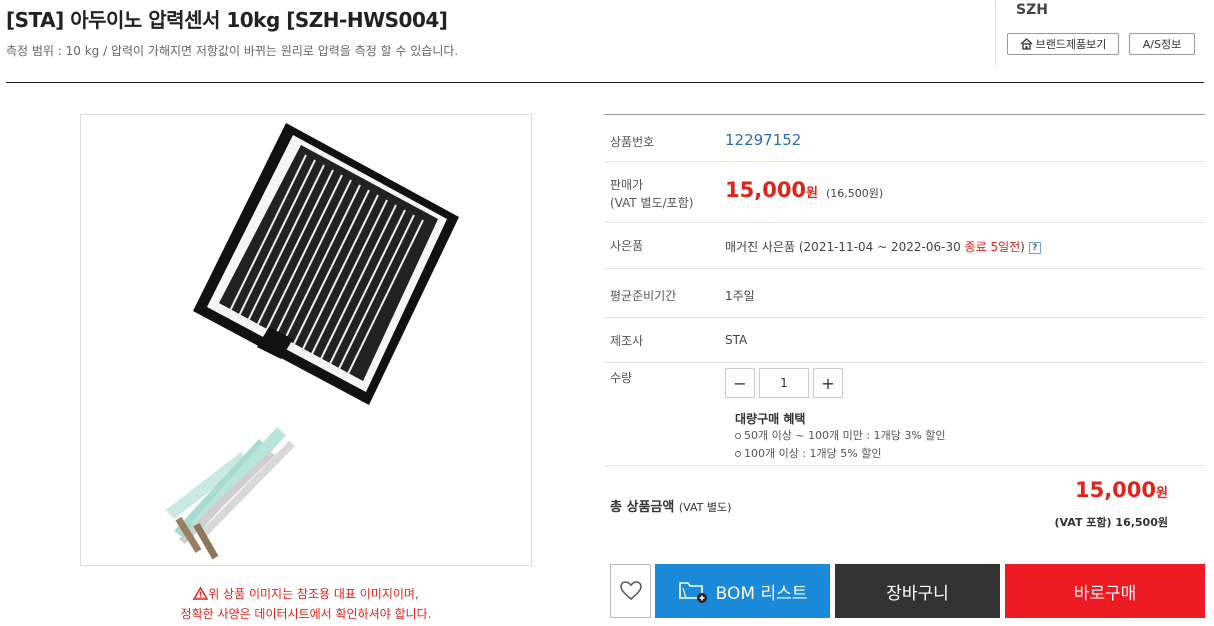  I want to click on qty-input: 1, so click(784, 383).